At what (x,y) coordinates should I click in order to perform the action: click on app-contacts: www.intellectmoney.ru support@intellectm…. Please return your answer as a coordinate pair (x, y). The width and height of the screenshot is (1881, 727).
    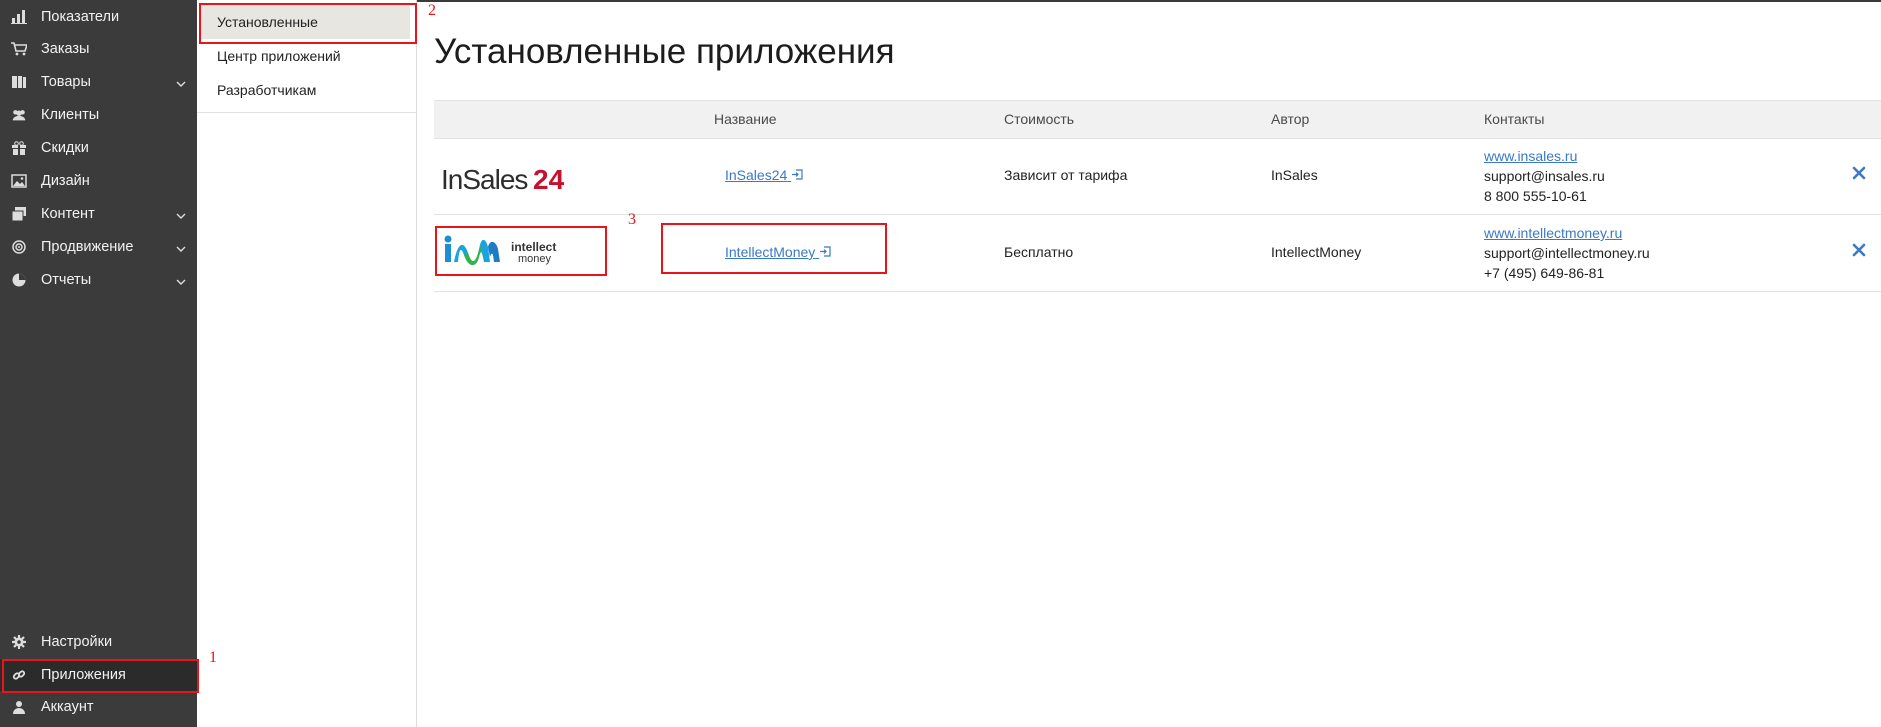
    Looking at the image, I should click on (1567, 253).